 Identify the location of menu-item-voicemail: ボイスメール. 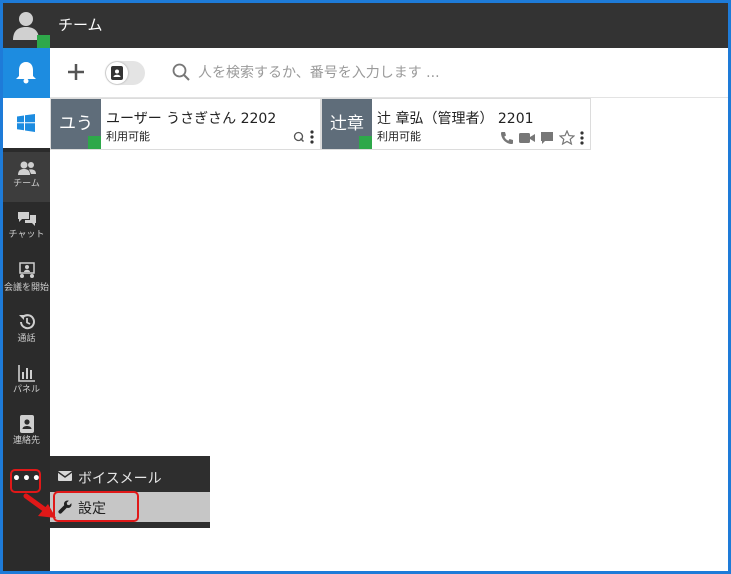
(130, 477).